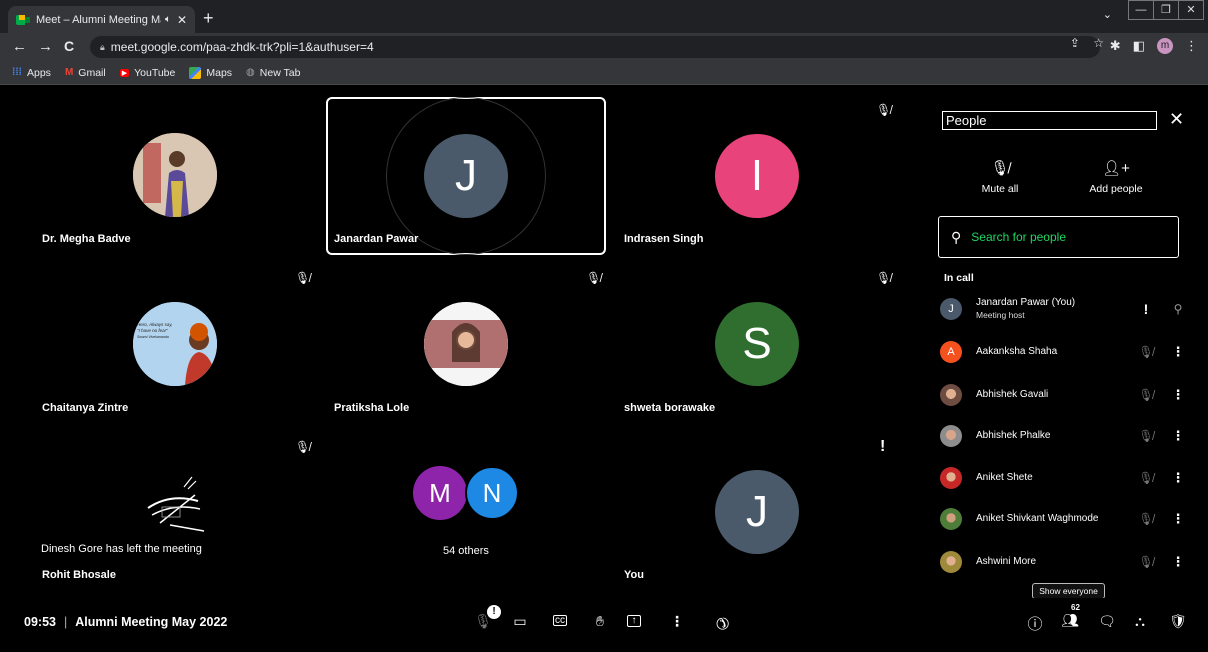 This screenshot has width=1208, height=652. Describe the element at coordinates (634, 575) in the screenshot. I see `tile-name: You` at that location.